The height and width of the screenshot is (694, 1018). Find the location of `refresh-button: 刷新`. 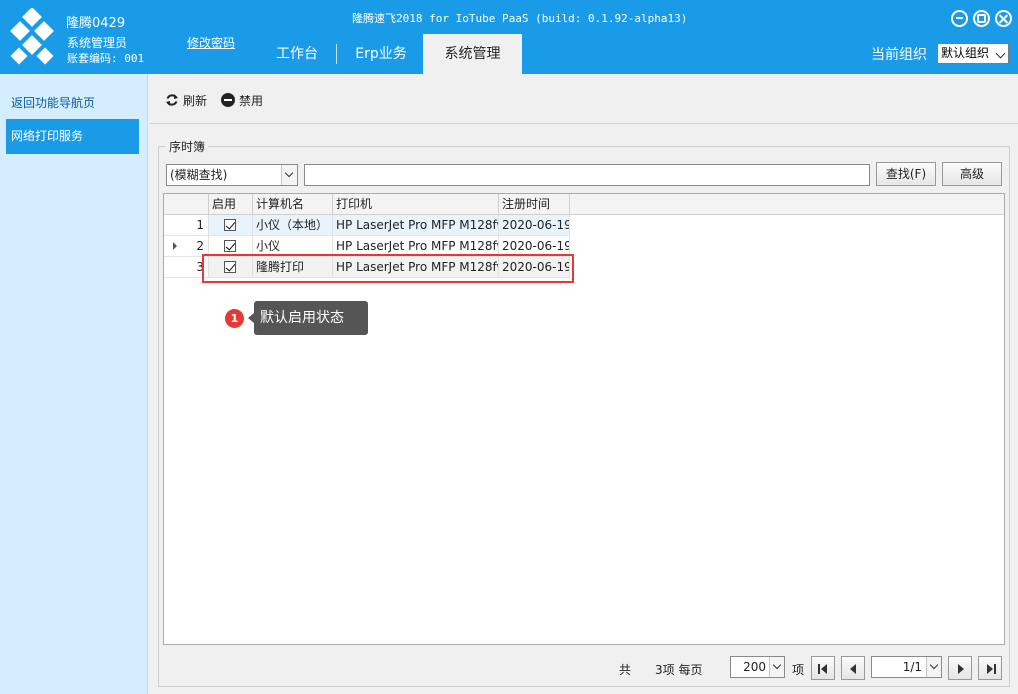

refresh-button: 刷新 is located at coordinates (186, 100).